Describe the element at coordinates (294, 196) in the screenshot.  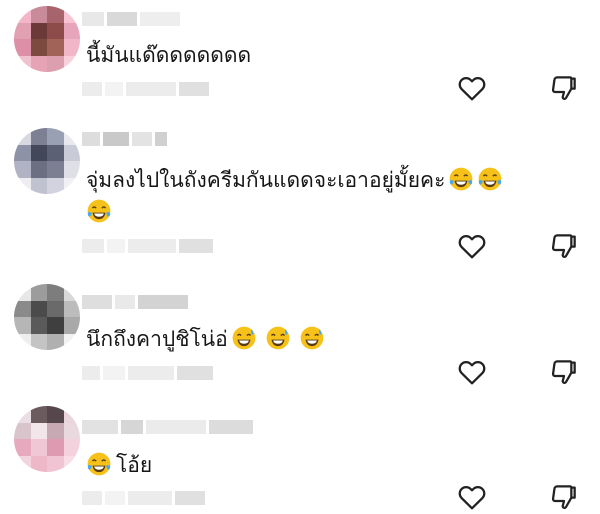
I see `comment-text: จุ่มลงไปในถังครีมกันแดดจะเอาอยู่มั้ยคะ` at that location.